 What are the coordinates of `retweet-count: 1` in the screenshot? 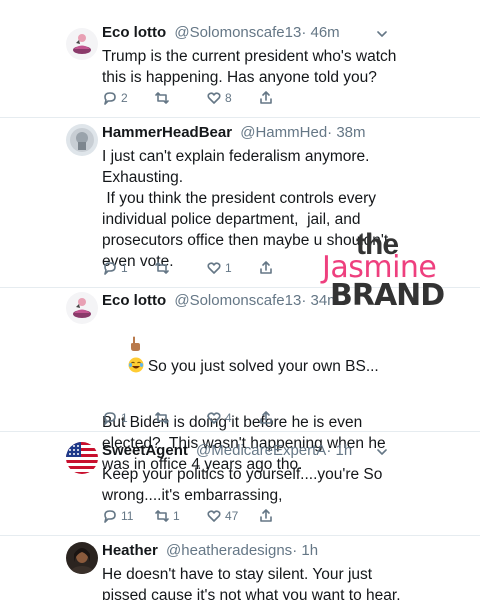 It's located at (176, 516).